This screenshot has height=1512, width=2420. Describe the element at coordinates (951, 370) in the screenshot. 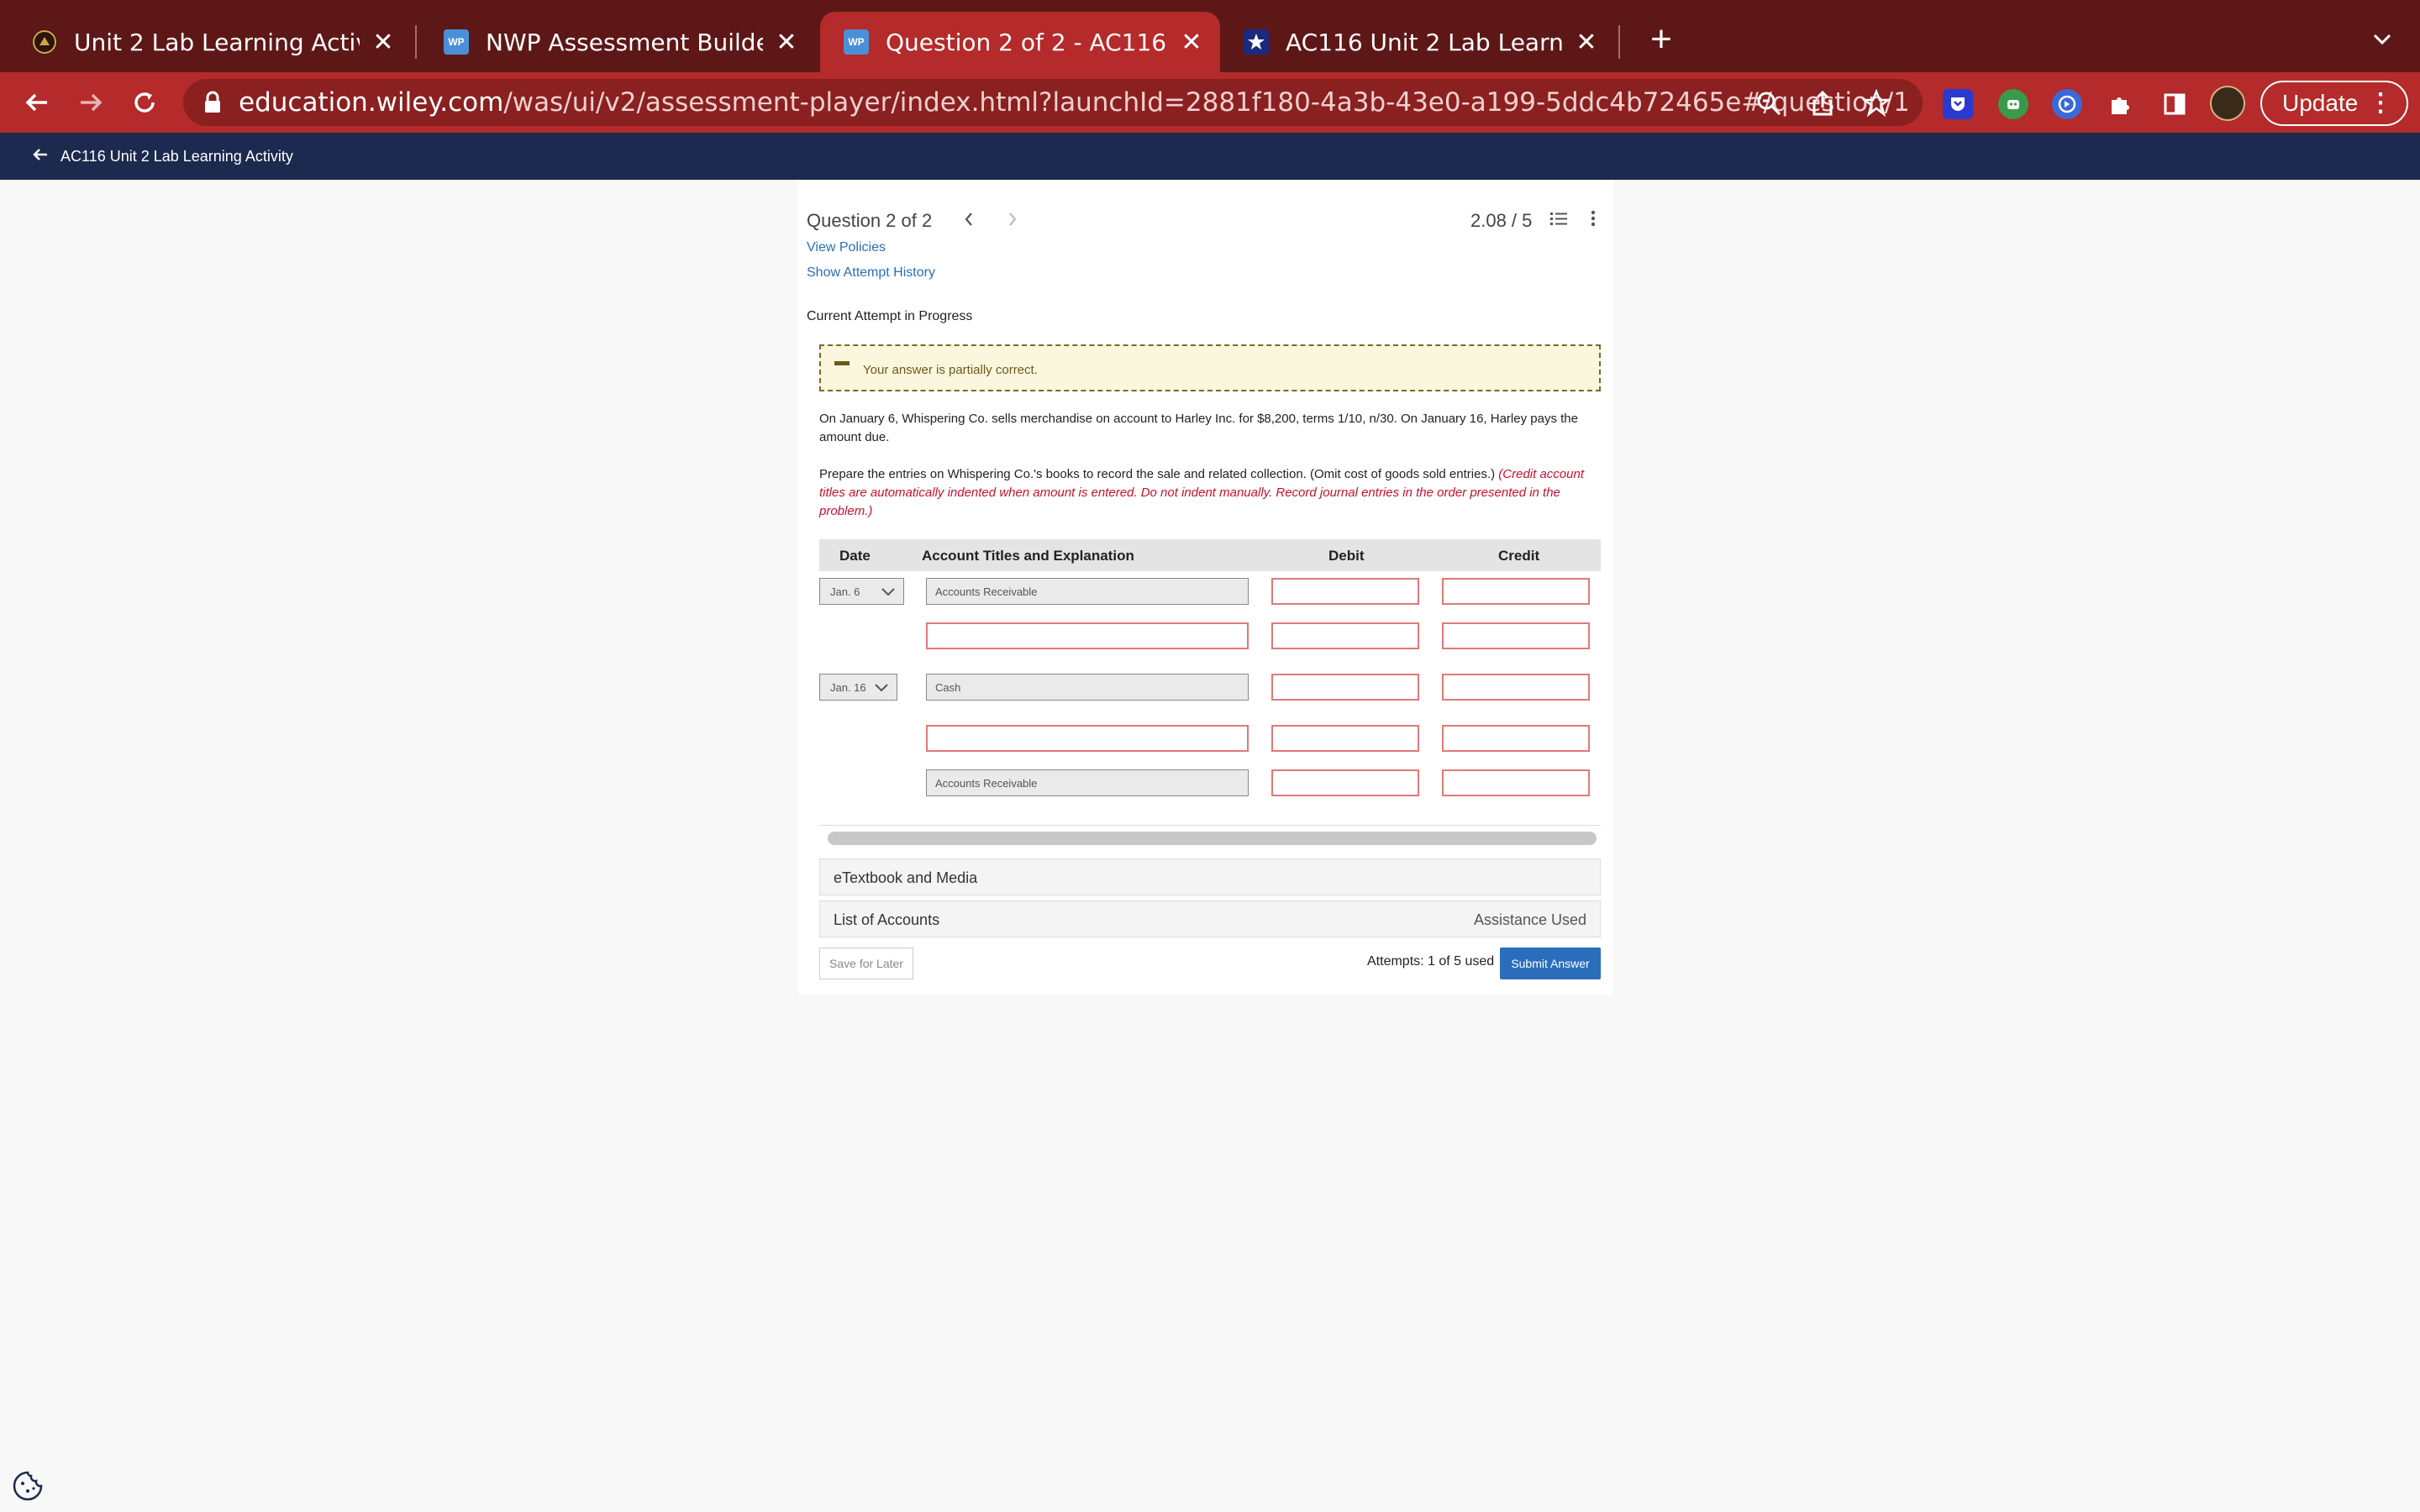

I see `feedback-message: Your answer is partially correct.` at that location.